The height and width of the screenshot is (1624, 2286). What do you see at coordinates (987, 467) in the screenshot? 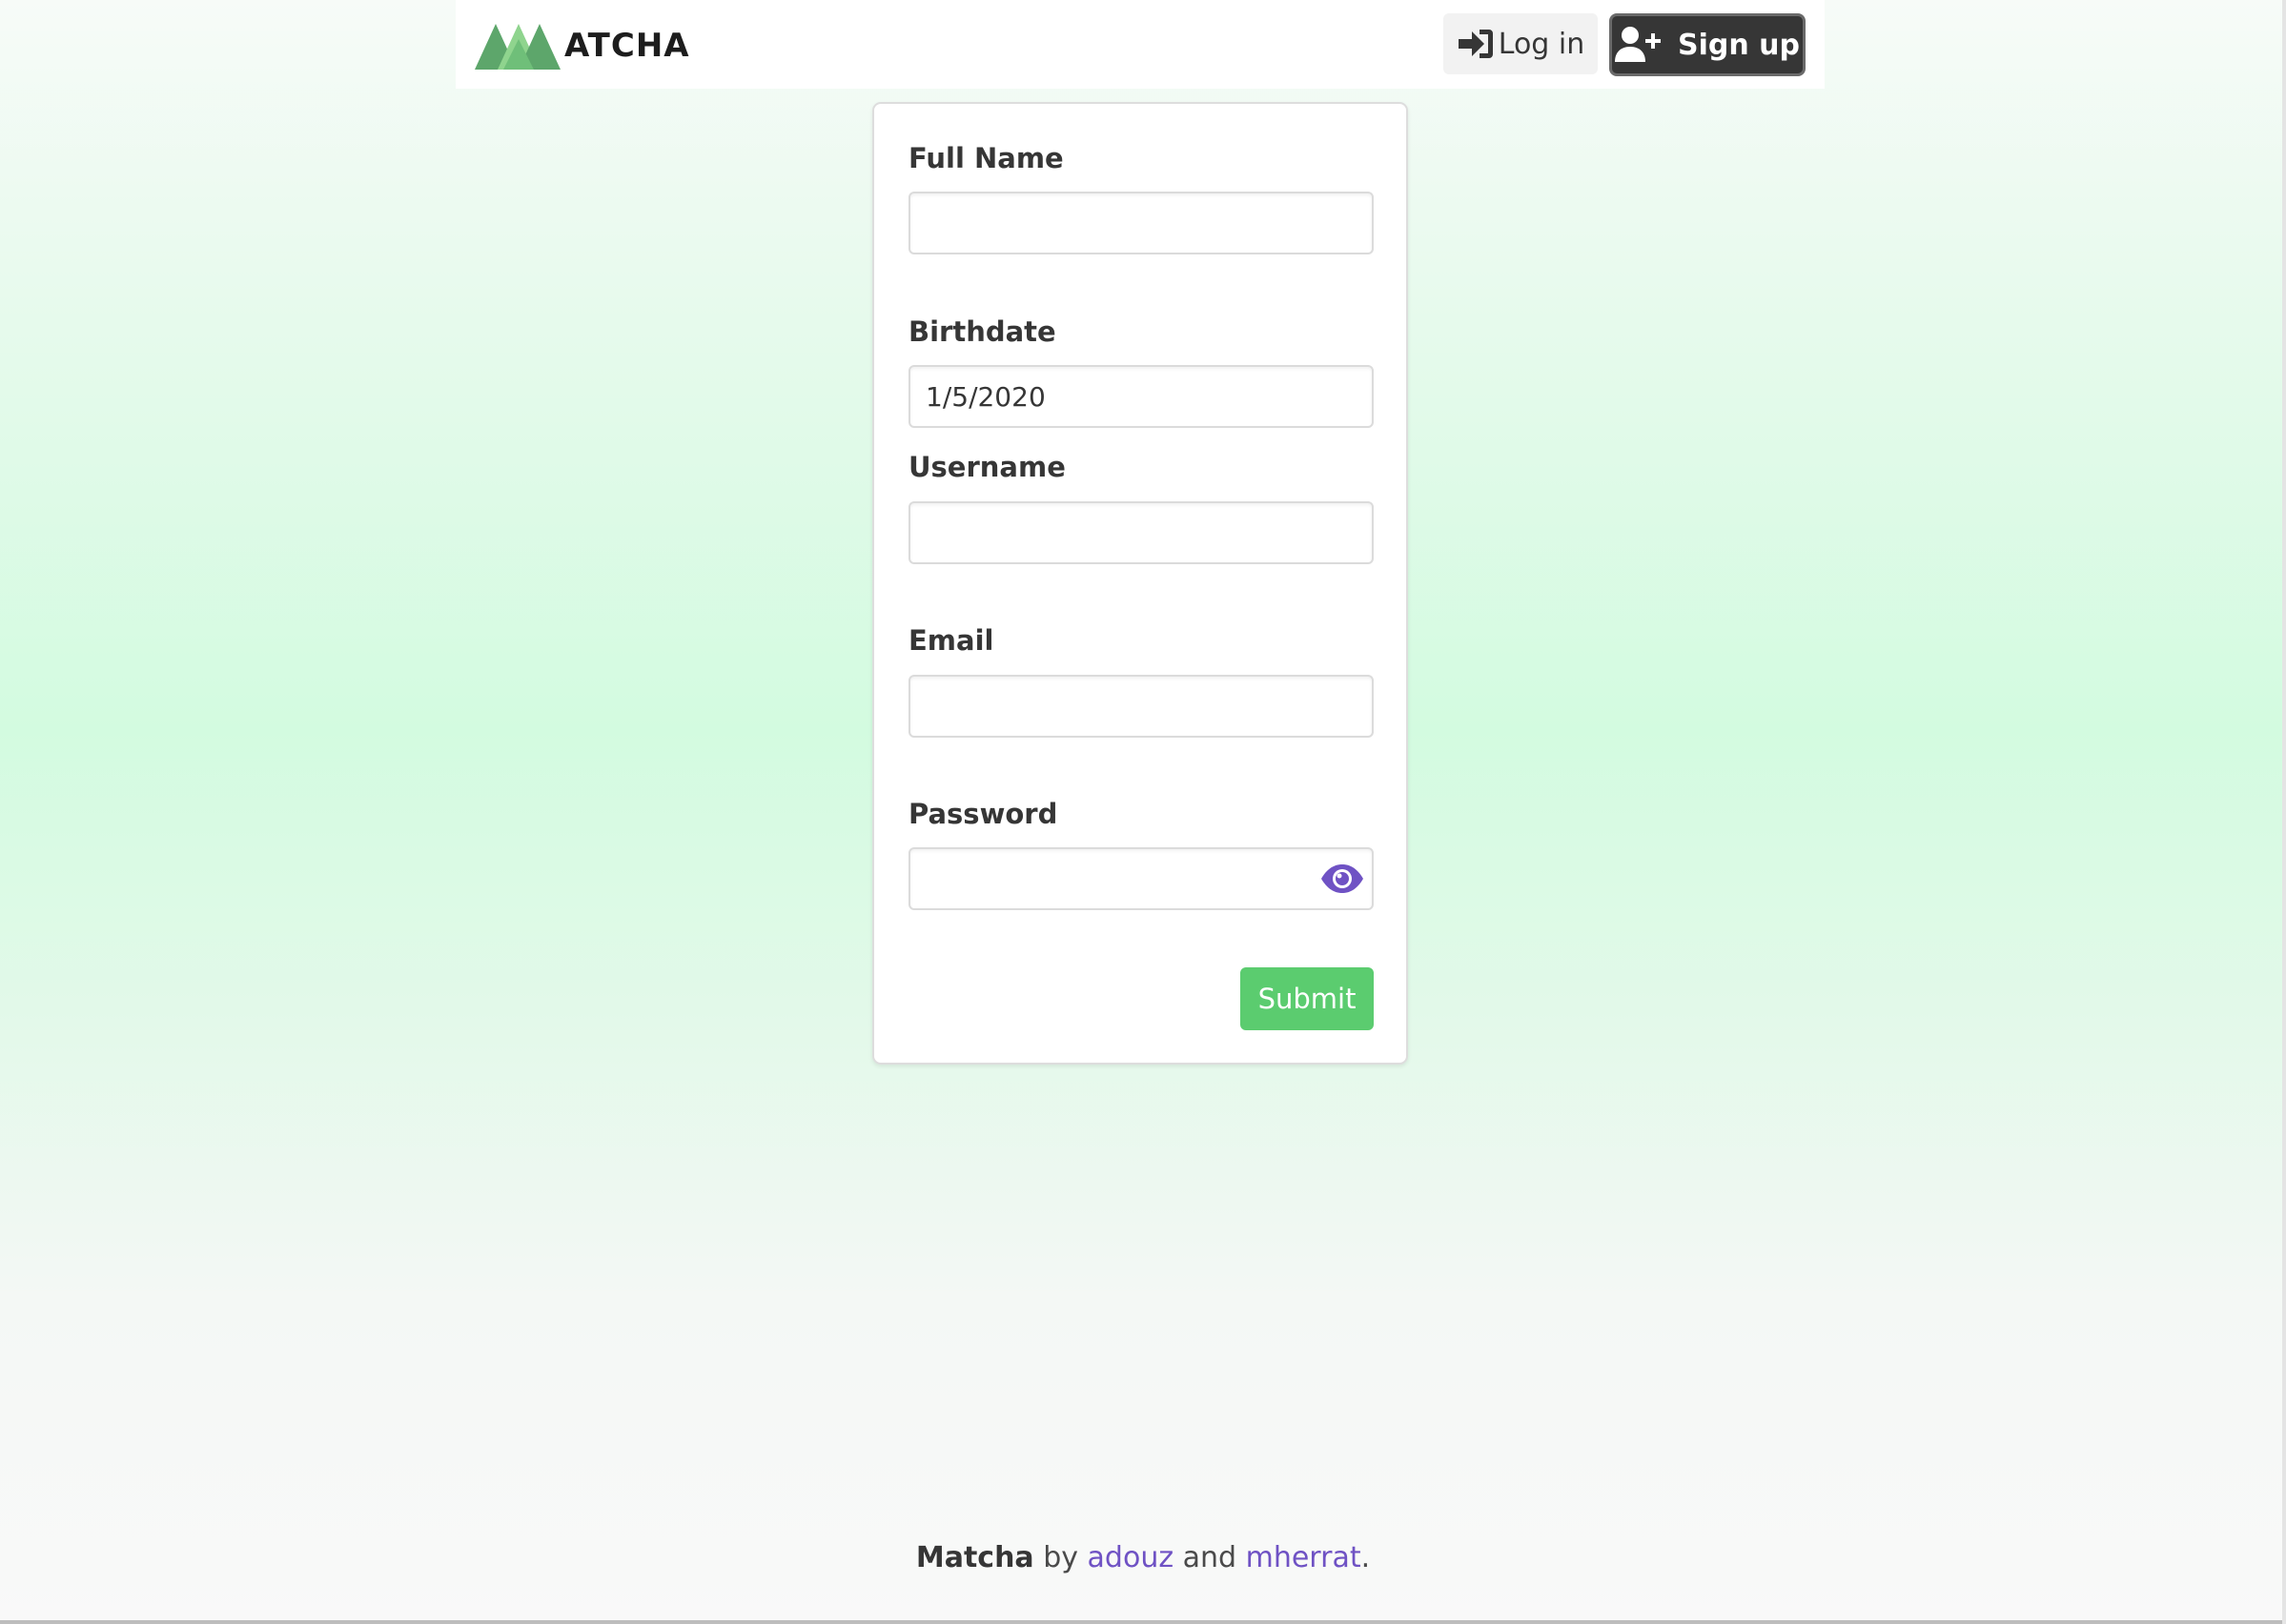
I see `username-label: Username` at bounding box center [987, 467].